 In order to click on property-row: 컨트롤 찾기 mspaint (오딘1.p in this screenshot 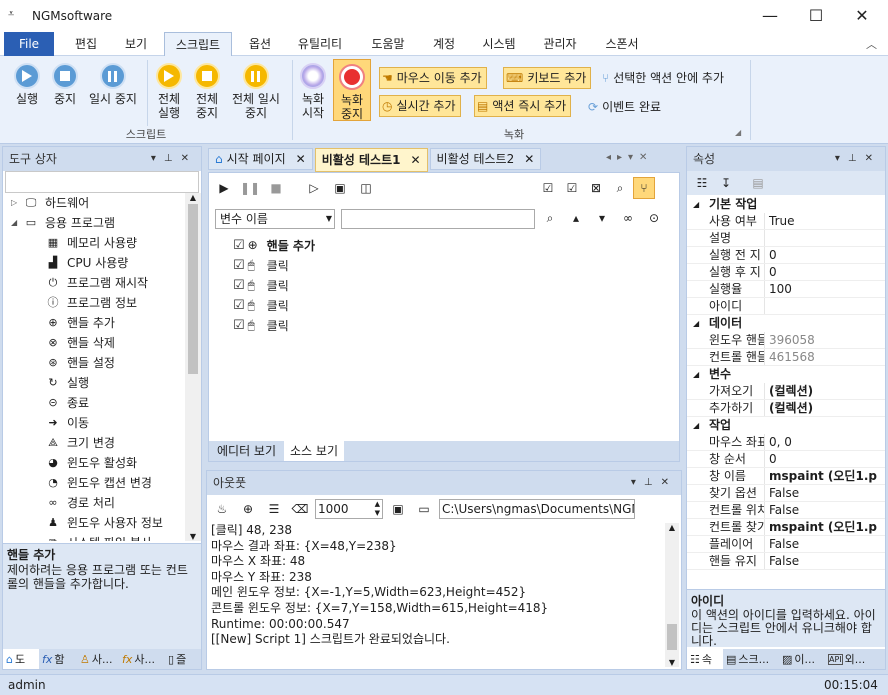, I will do `click(786, 527)`.